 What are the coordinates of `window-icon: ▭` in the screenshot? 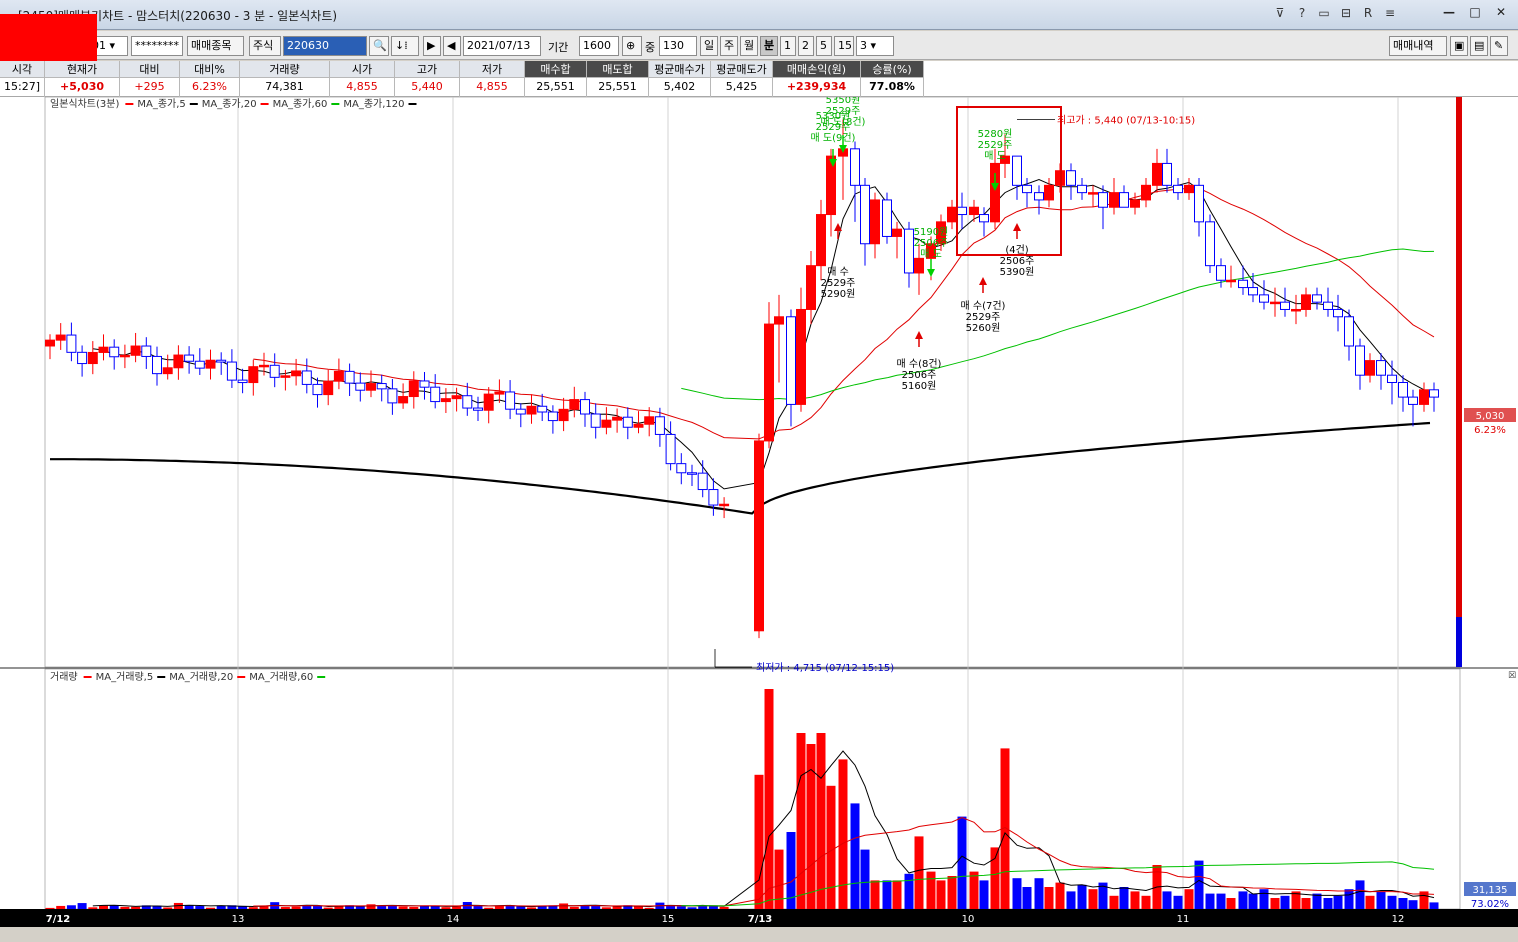 It's located at (1324, 13).